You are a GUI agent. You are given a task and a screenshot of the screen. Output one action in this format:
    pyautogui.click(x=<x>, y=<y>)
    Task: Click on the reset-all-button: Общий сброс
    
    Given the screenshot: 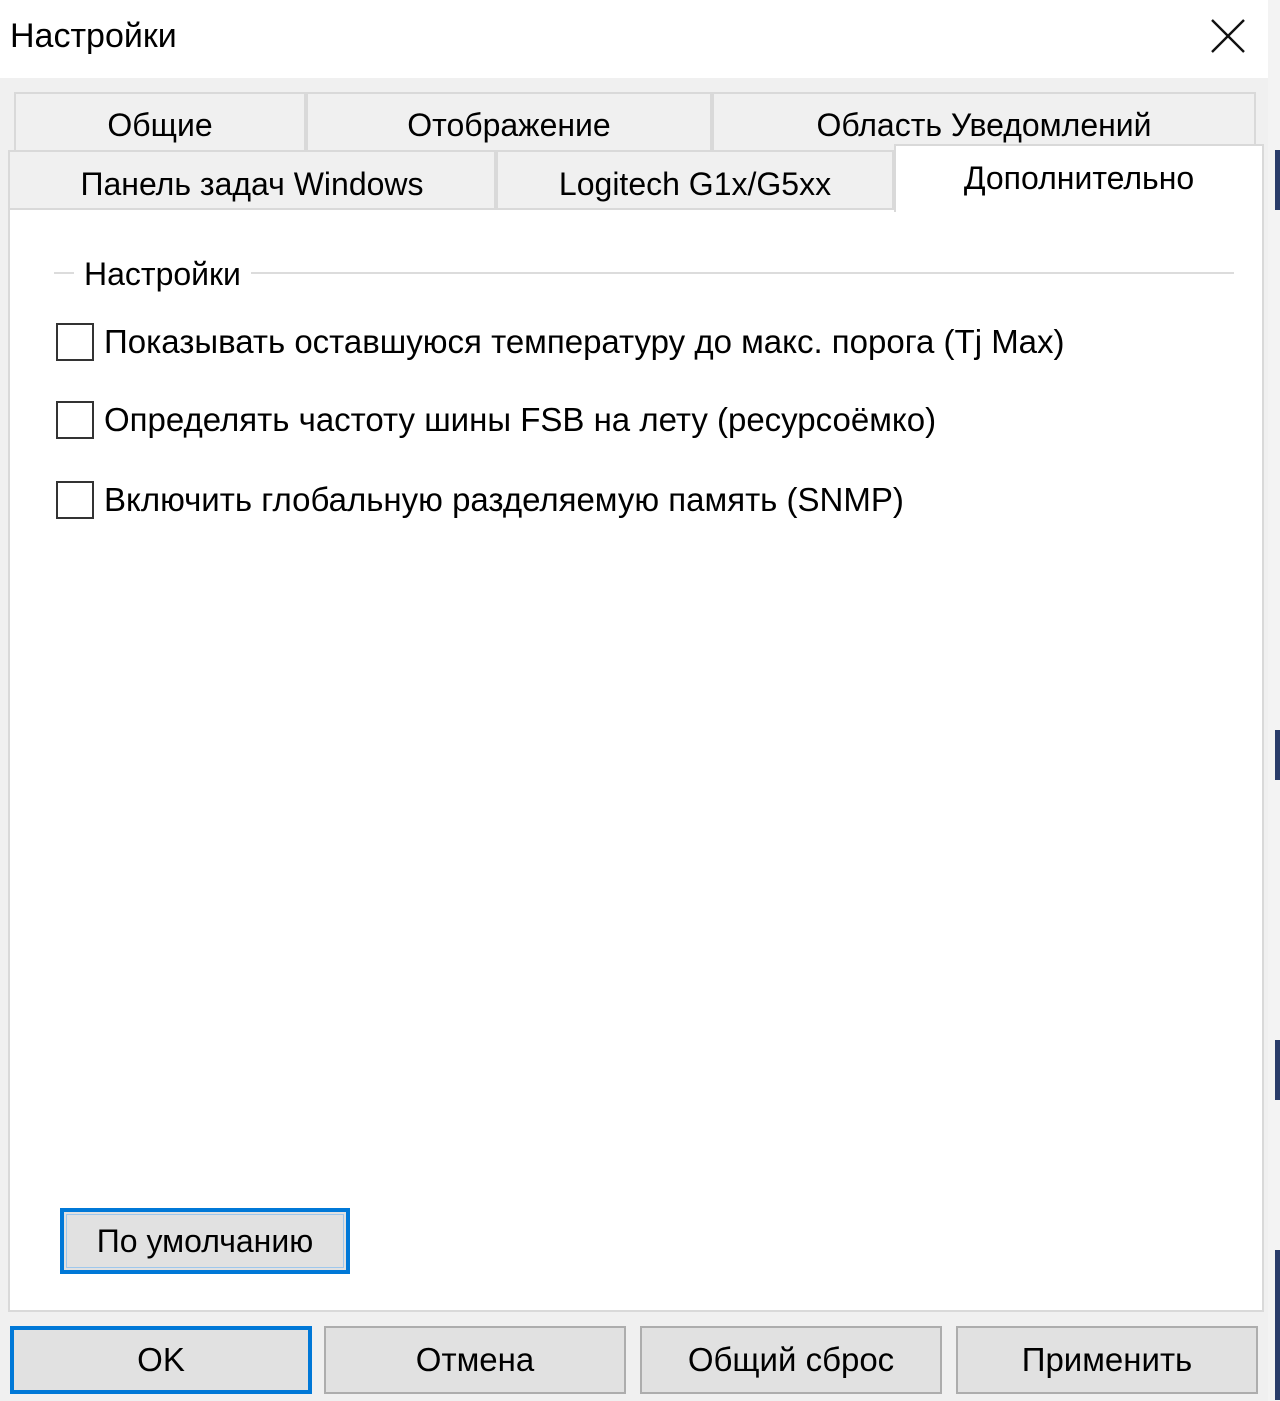 What is the action you would take?
    pyautogui.click(x=791, y=1360)
    